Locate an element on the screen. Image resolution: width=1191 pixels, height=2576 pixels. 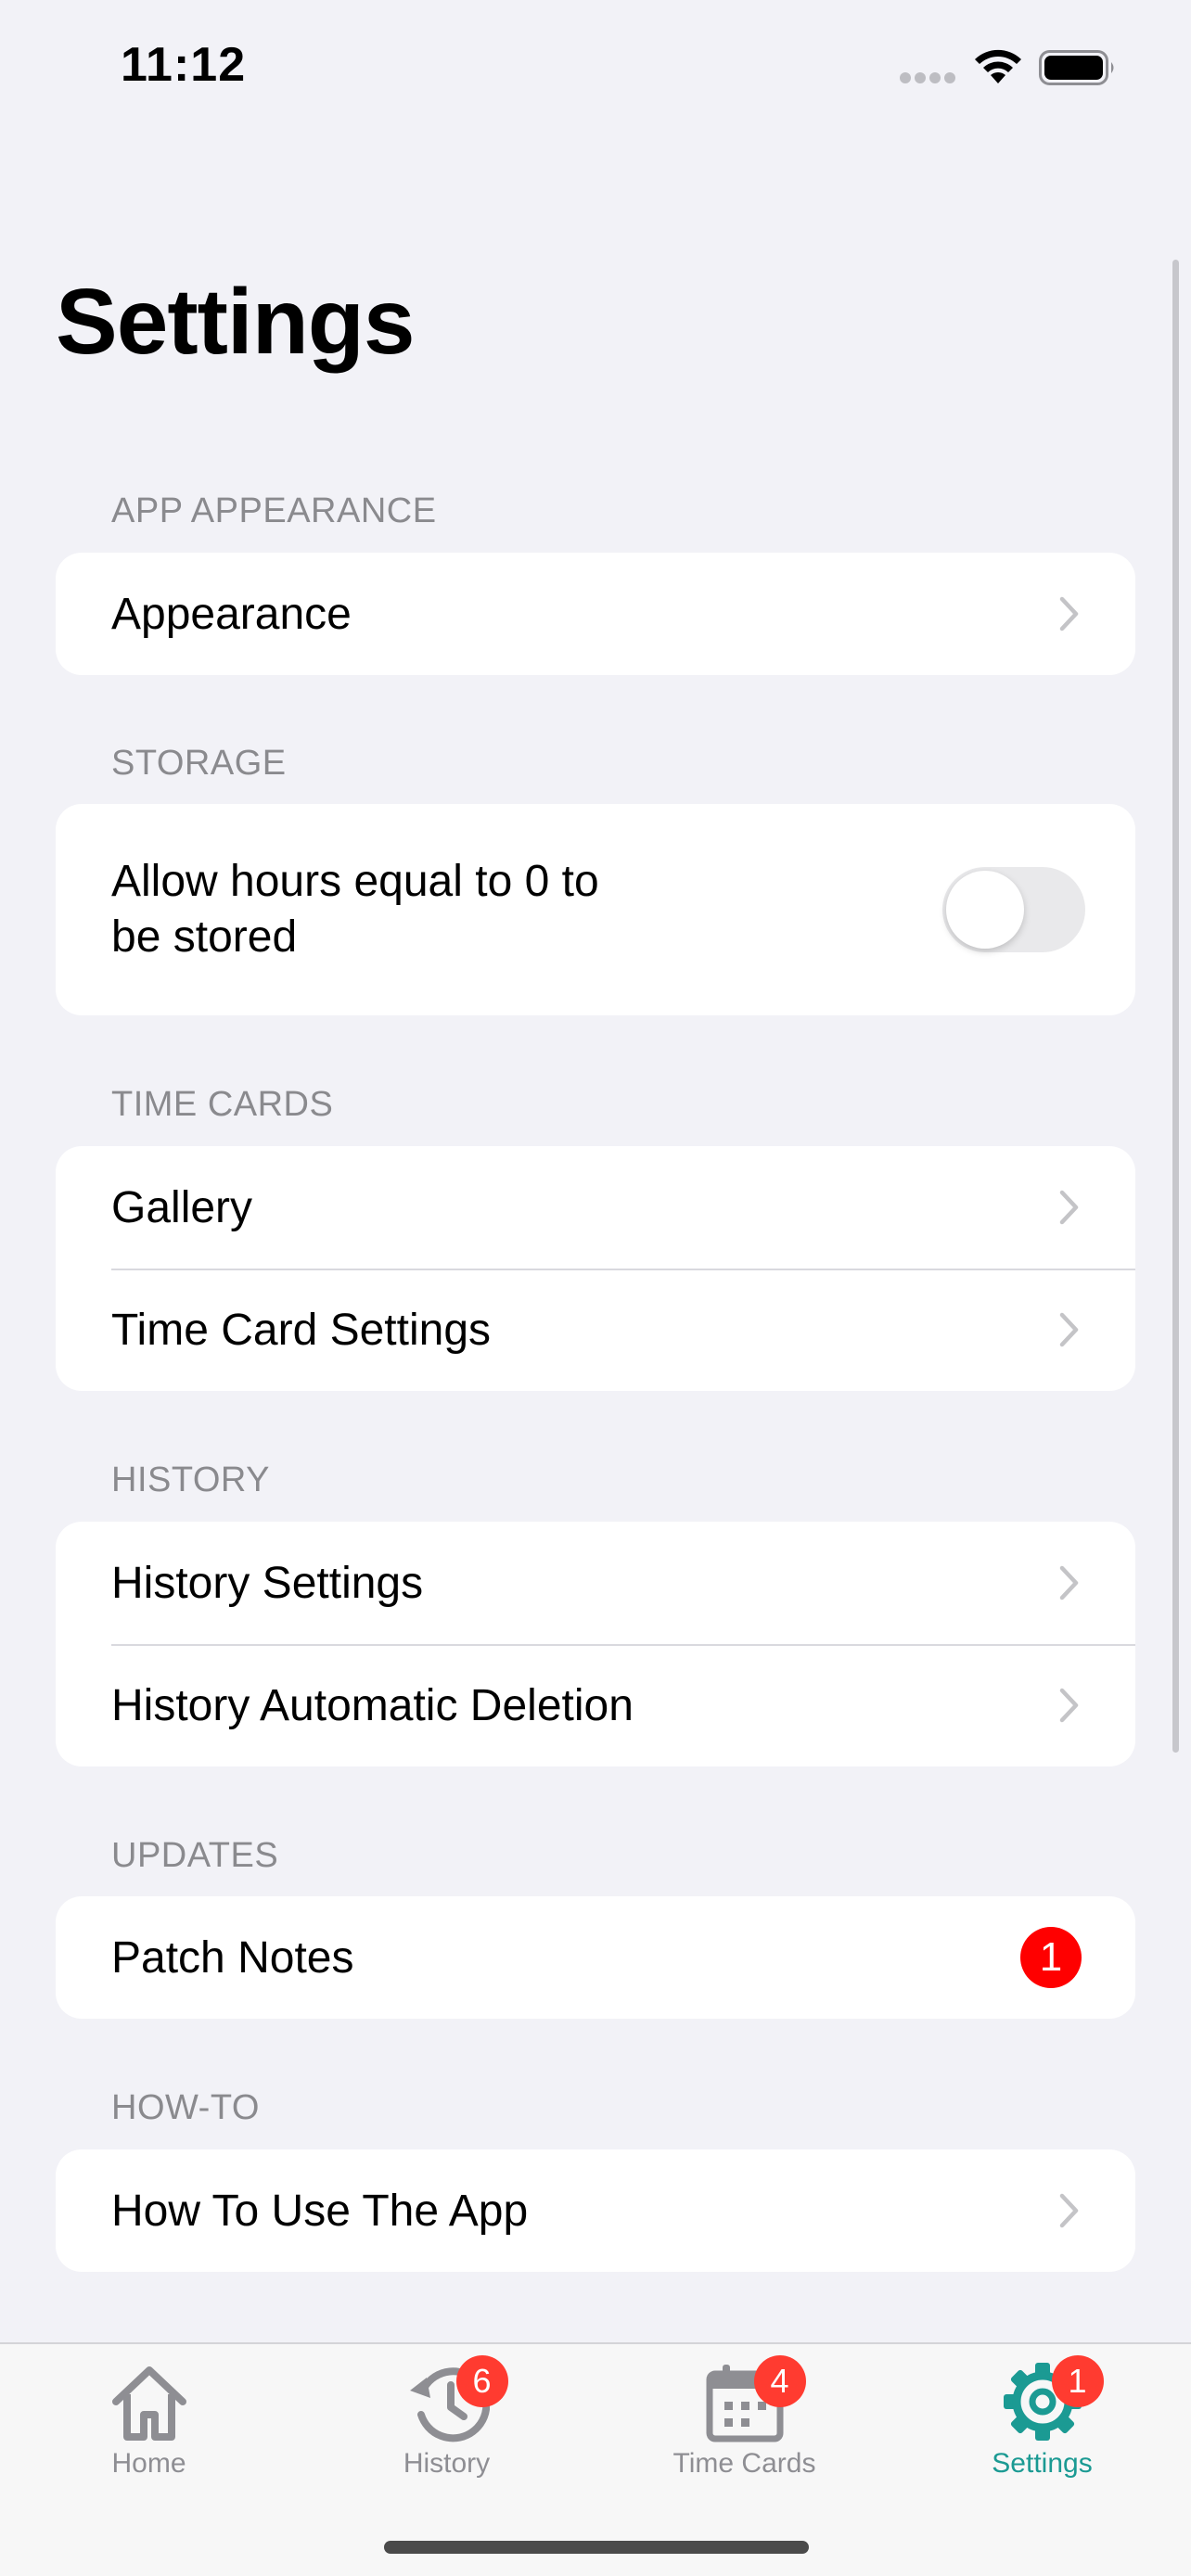
appearance-label: Appearance is located at coordinates (231, 614).